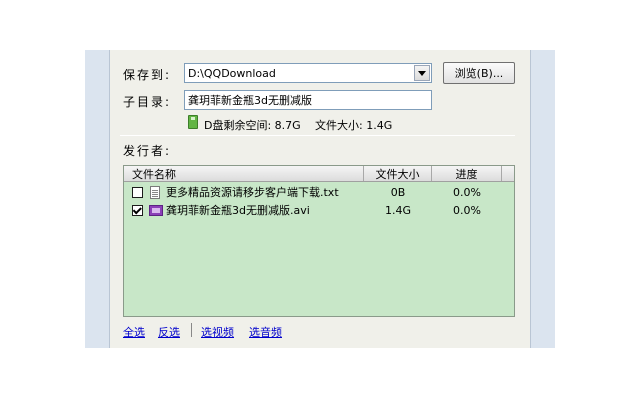 The image size is (640, 400). I want to click on save-path-value: D:\QQDownload, so click(232, 73).